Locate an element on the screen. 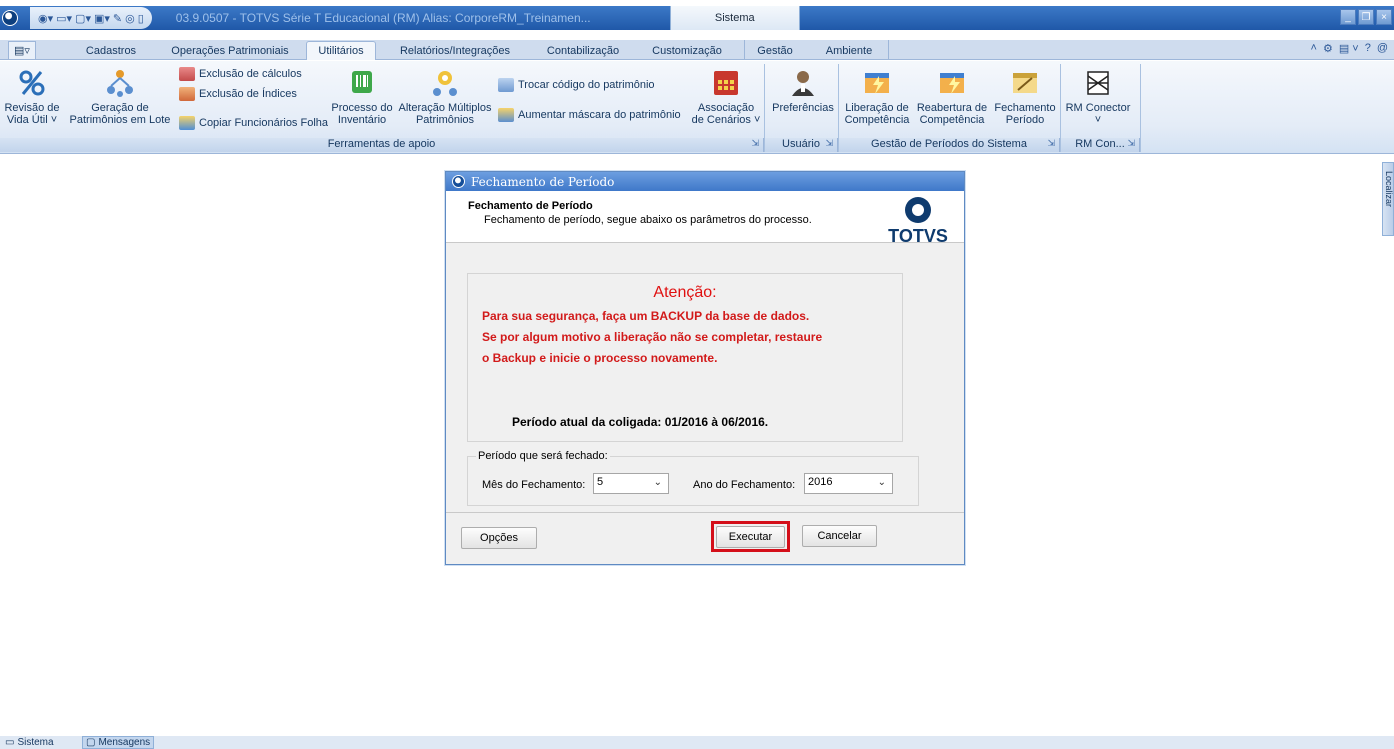  layout-icon: ▤ ˅ is located at coordinates (1349, 48).